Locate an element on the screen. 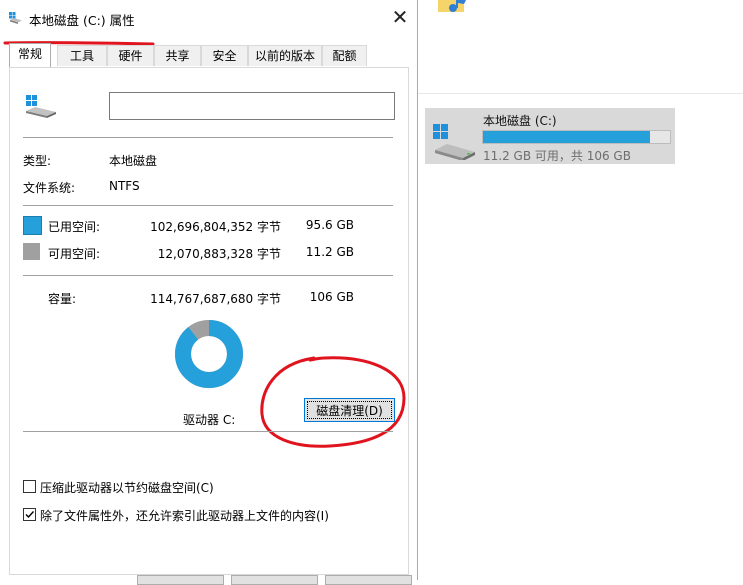 The width and height of the screenshot is (743, 585). close-icon: ✕ is located at coordinates (400, 17).